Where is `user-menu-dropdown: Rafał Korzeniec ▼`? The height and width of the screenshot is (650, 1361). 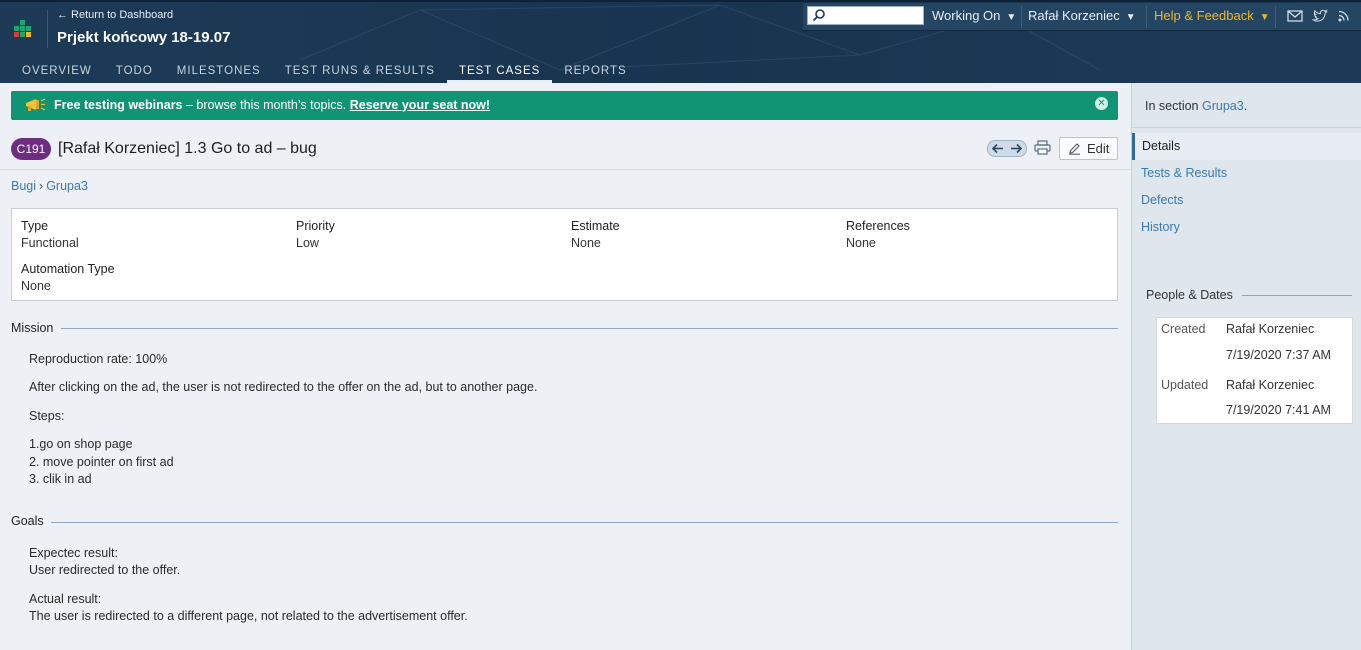
user-menu-dropdown: Rafał Korzeniec ▼ is located at coordinates (1082, 15).